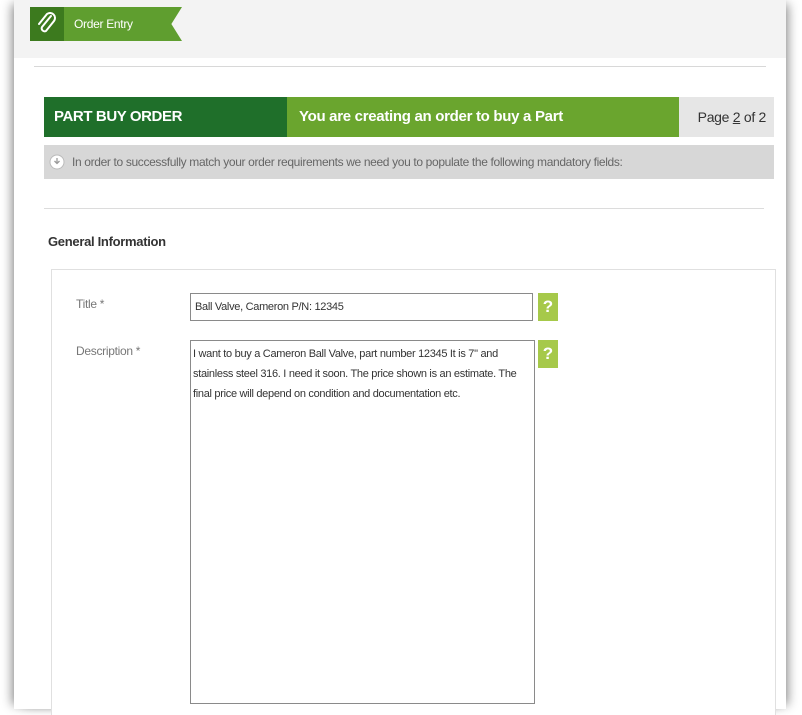  I want to click on section-divider, so click(404, 208).